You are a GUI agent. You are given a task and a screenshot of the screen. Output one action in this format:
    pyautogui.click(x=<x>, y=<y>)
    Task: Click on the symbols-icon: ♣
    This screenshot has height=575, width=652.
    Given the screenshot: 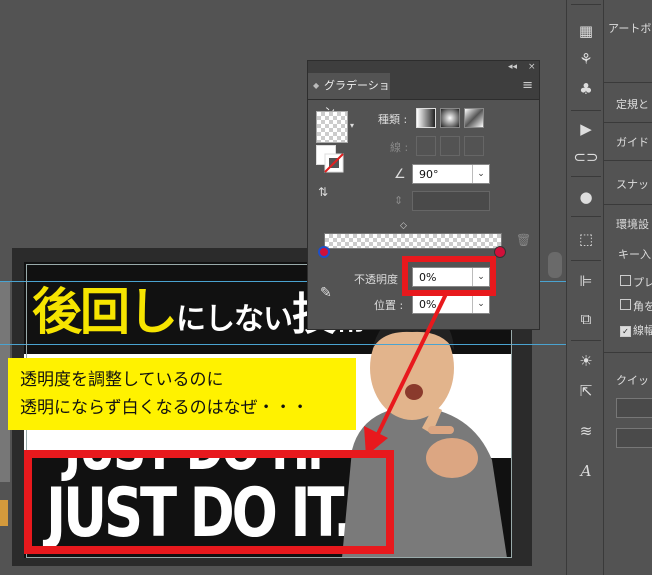 What is the action you would take?
    pyautogui.click(x=586, y=89)
    